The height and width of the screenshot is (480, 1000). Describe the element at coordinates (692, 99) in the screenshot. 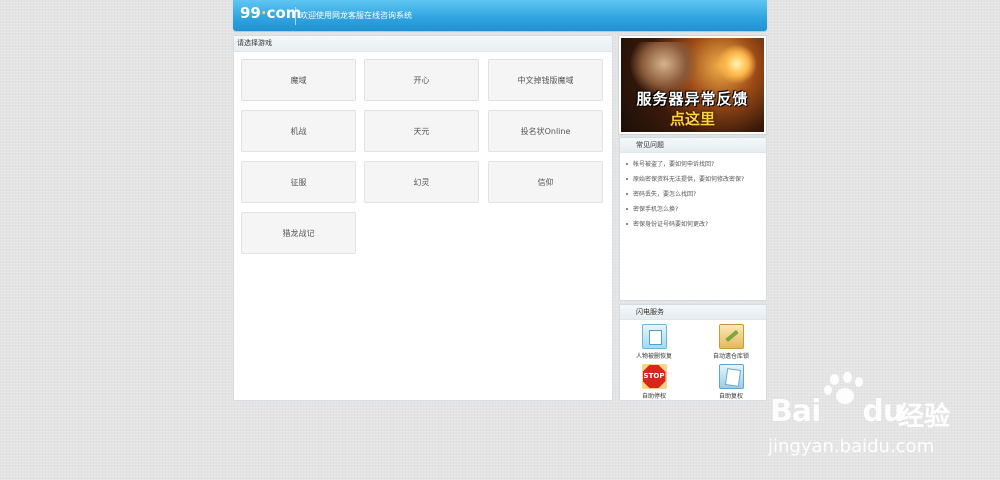

I see `banner-title: 服务器异常反馈` at that location.